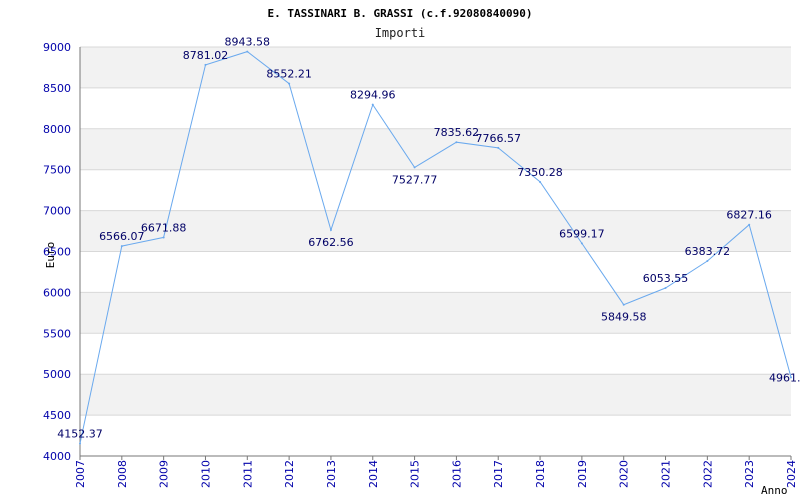 This screenshot has height=500, width=800. I want to click on y-tick-label: 6000, so click(57, 292).